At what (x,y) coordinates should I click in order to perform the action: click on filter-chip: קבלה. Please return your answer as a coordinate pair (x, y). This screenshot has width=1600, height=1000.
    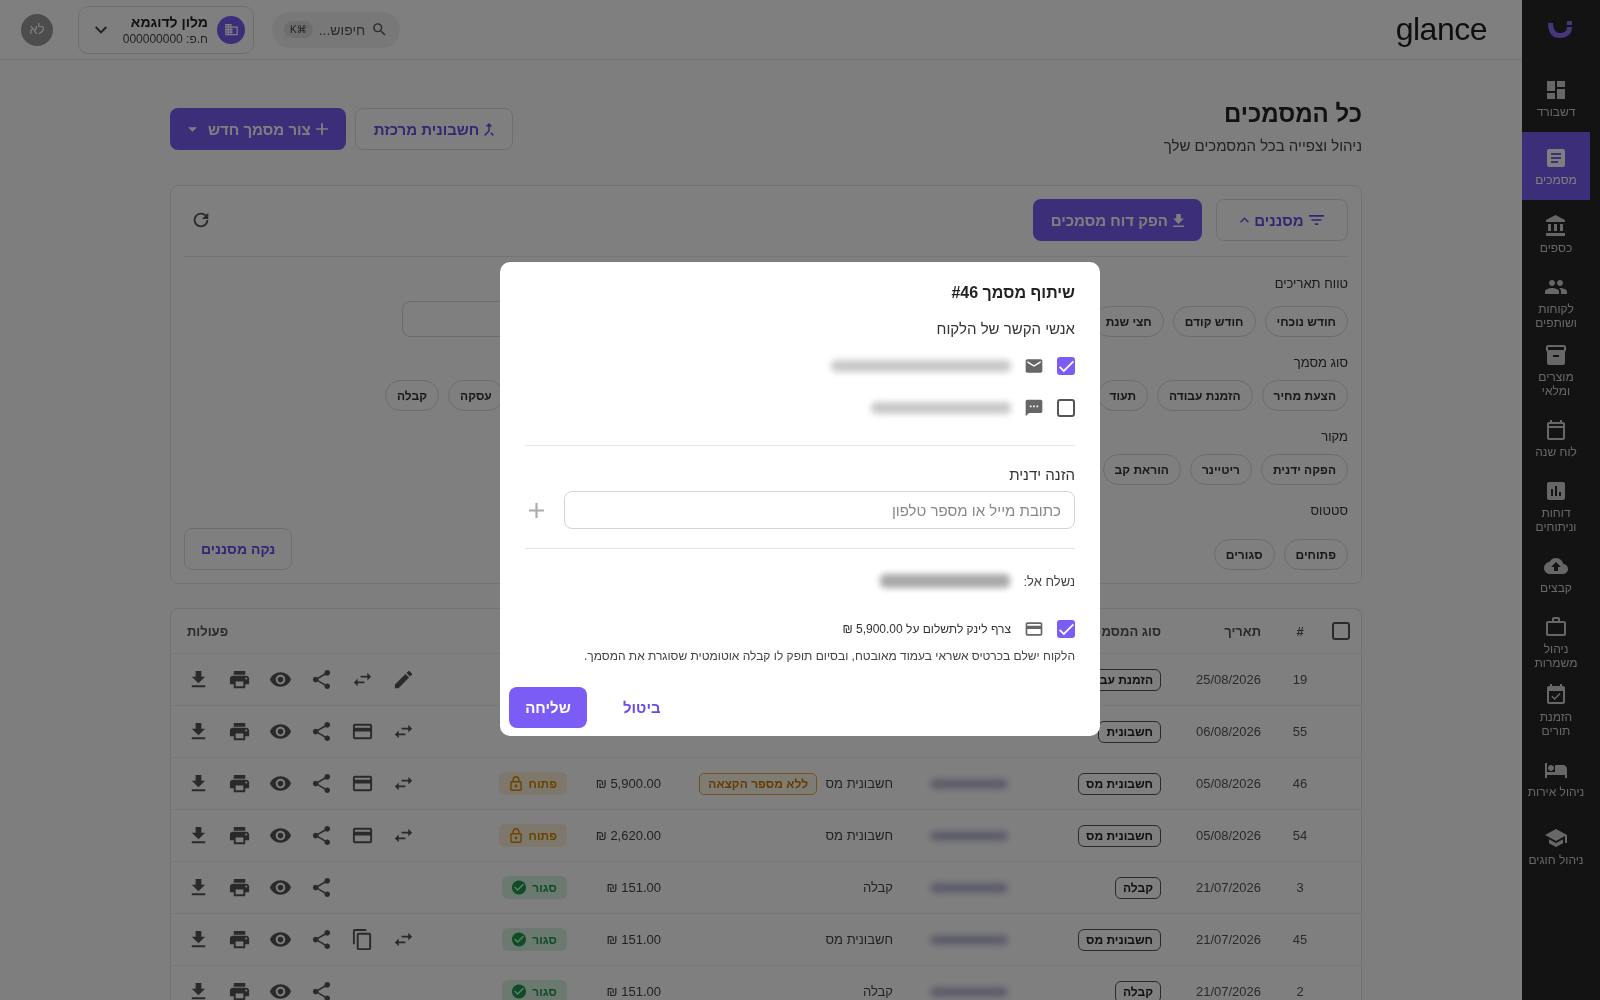
    Looking at the image, I should click on (412, 395).